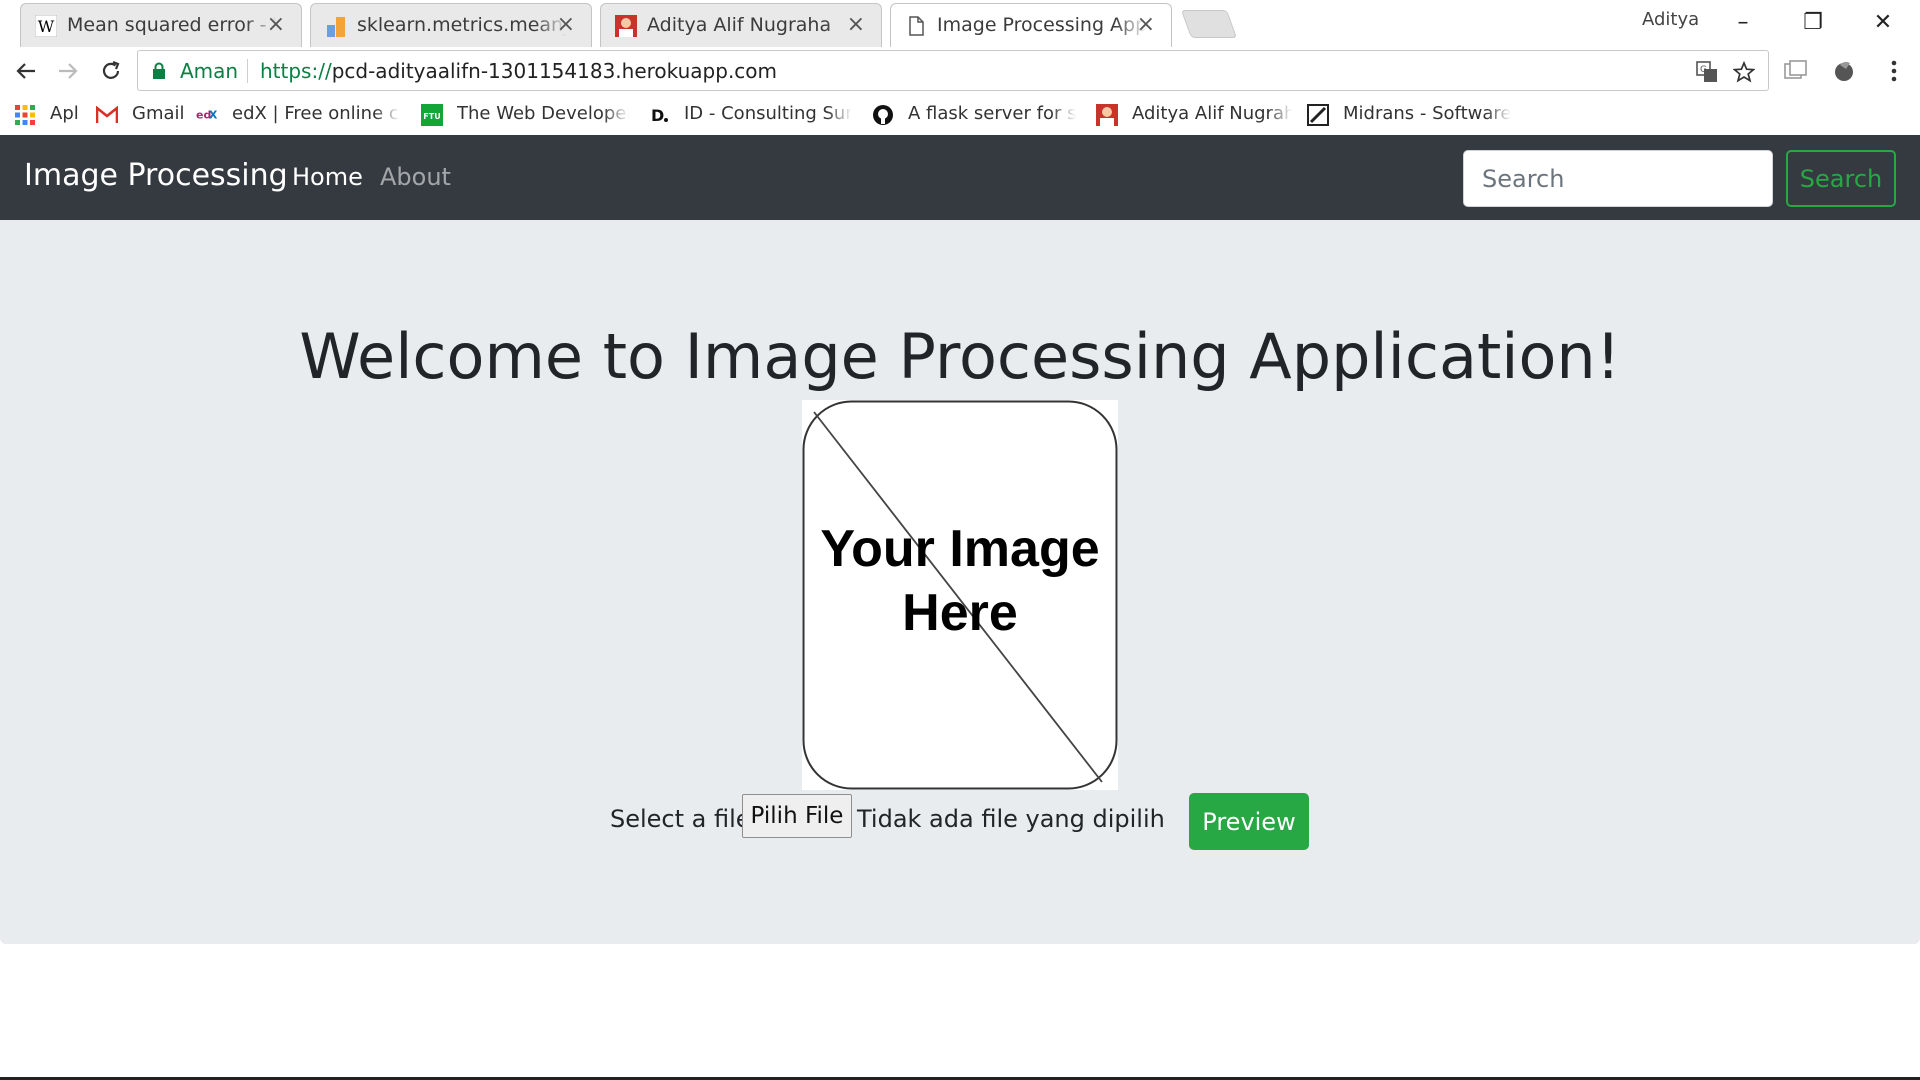 The width and height of the screenshot is (1920, 1080). I want to click on tab-title: Mean squared error - Wikipedia, so click(172, 25).